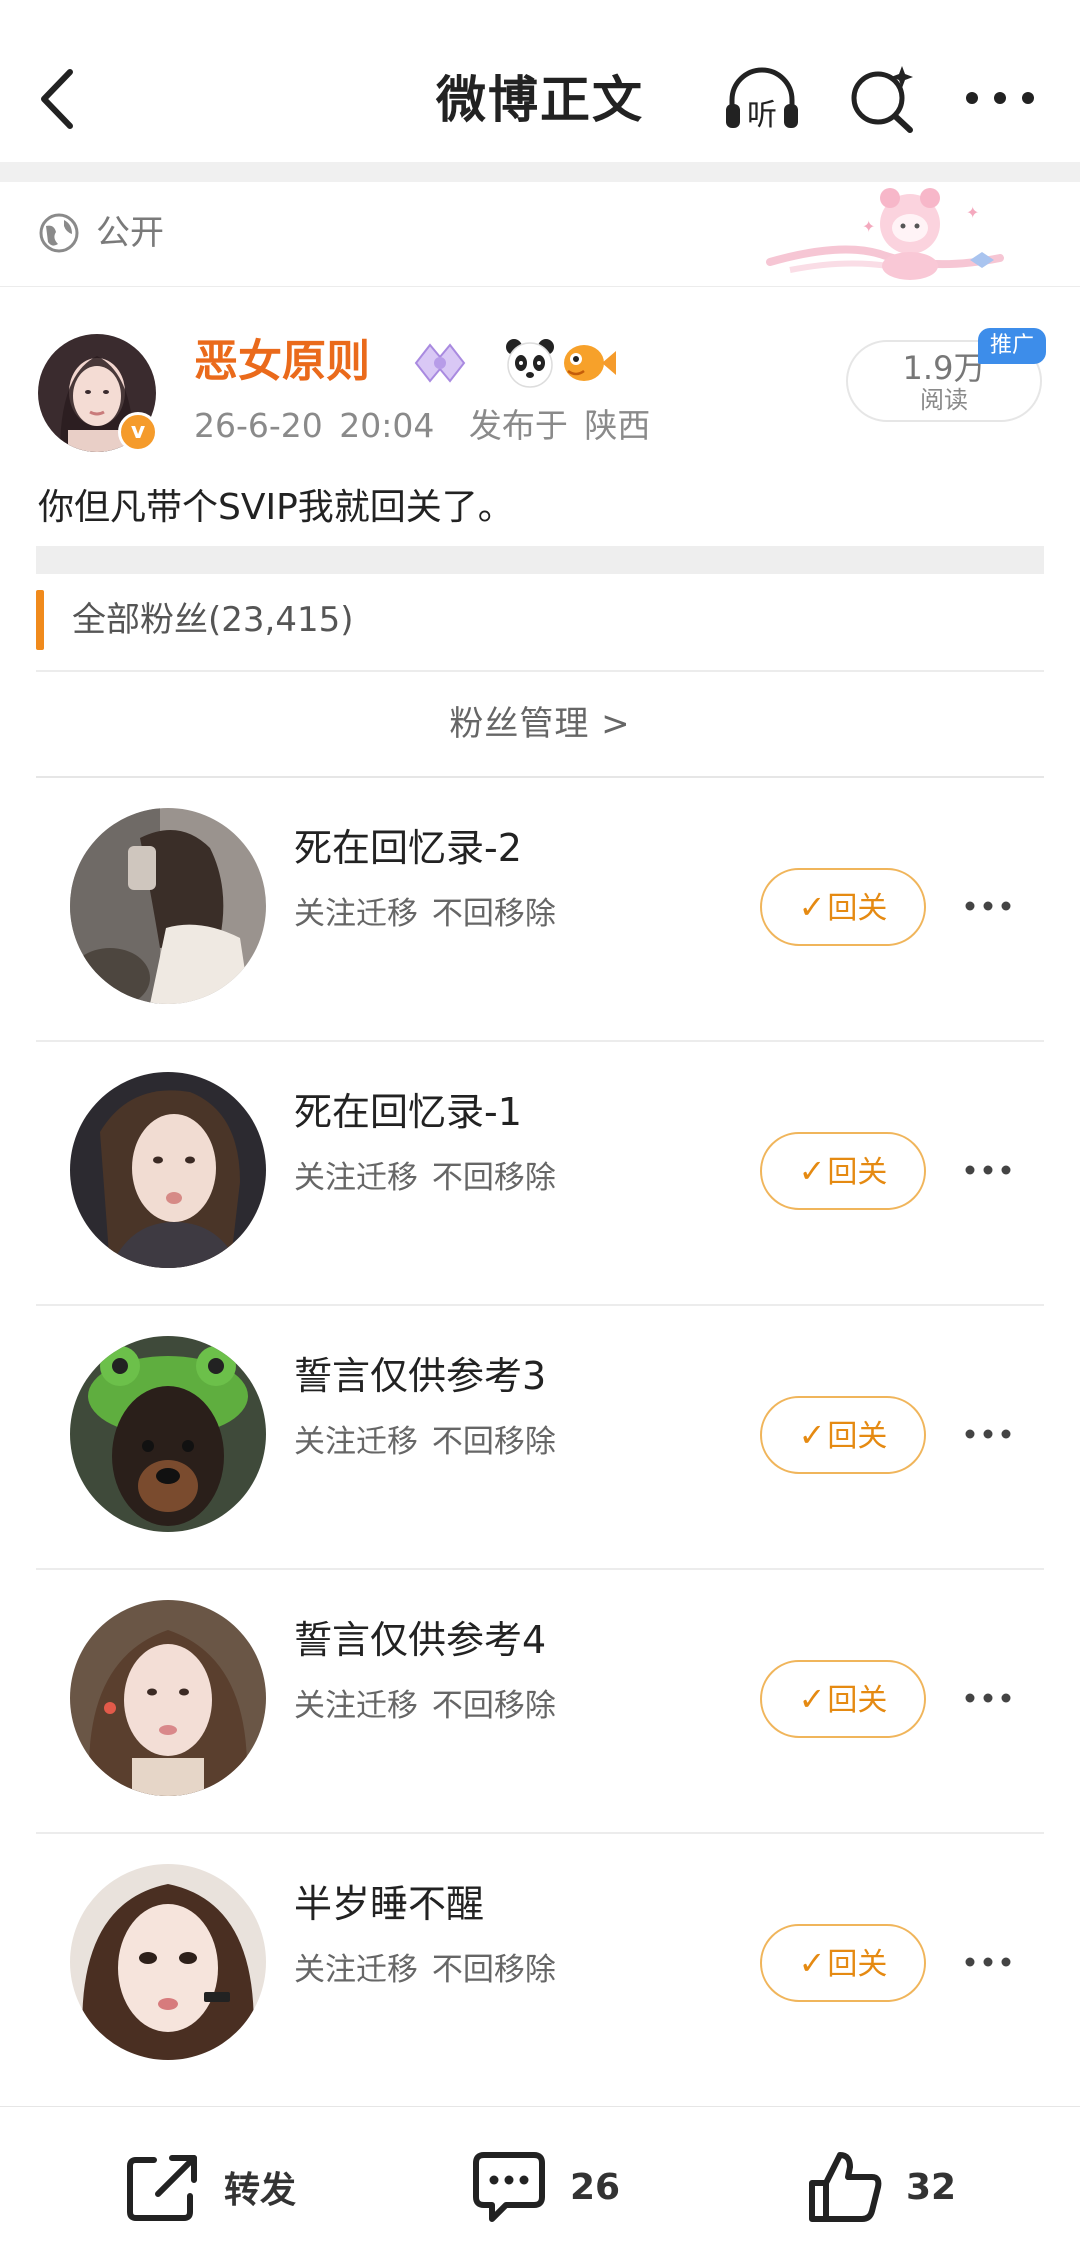  Describe the element at coordinates (845, 2187) in the screenshot. I see `thumbs-up-icon` at that location.